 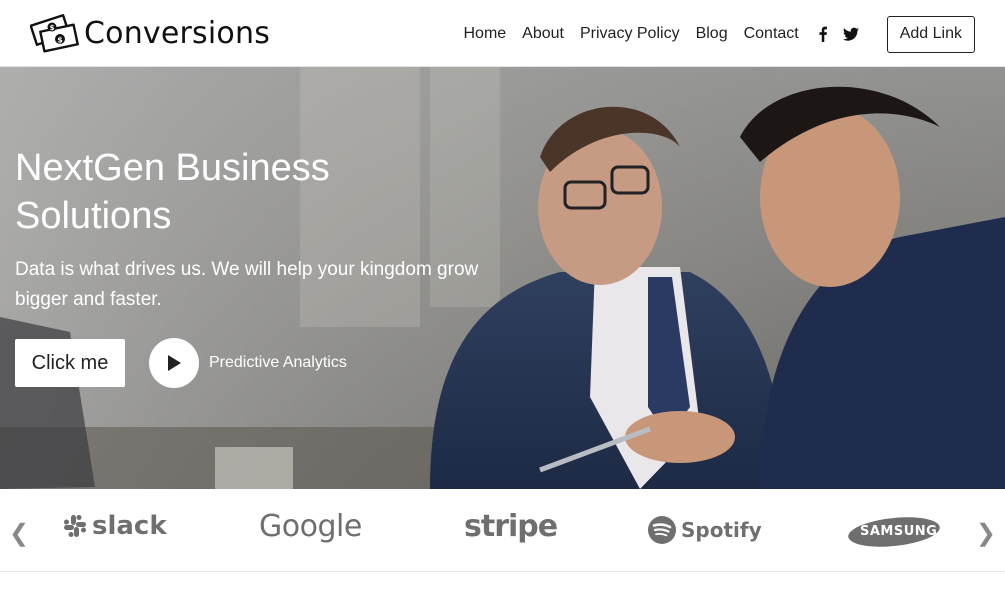 I want to click on nav-about: About, so click(x=543, y=34).